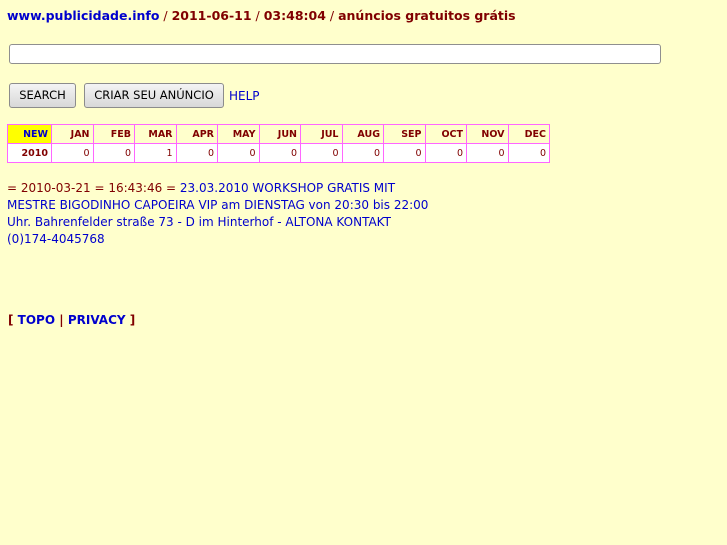 The width and height of the screenshot is (727, 545). What do you see at coordinates (154, 95) in the screenshot?
I see `create-ad-button: CRIAR SEU ANÚNCIO` at bounding box center [154, 95].